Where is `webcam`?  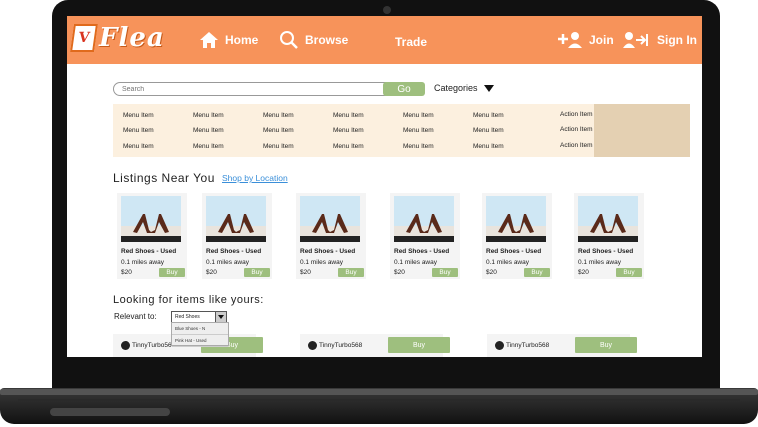 webcam is located at coordinates (387, 10).